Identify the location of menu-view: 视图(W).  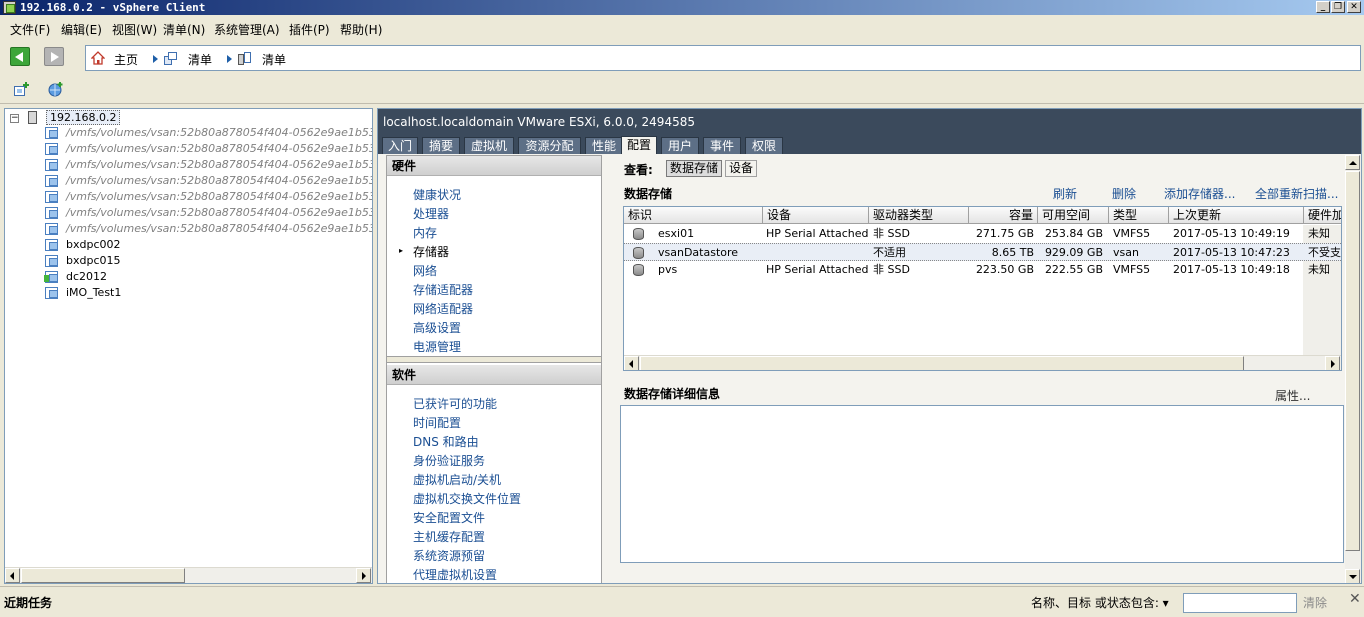
(134, 29).